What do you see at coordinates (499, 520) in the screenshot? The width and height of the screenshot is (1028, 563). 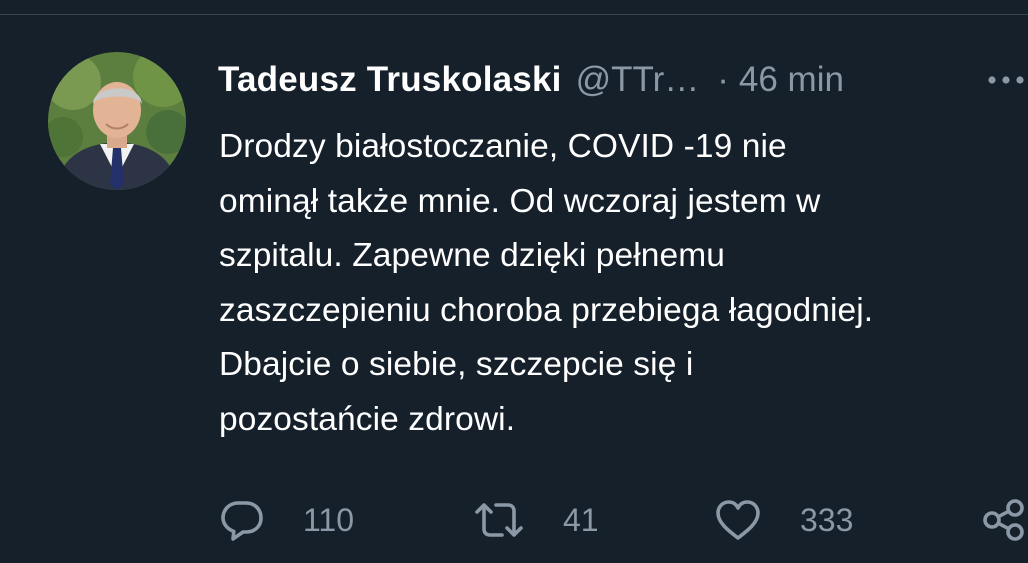 I see `retweet-icon` at bounding box center [499, 520].